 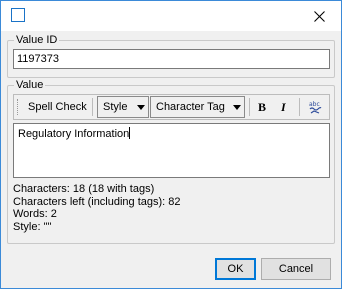 I want to click on value-id-group: Value ID 1197373, so click(x=171, y=56).